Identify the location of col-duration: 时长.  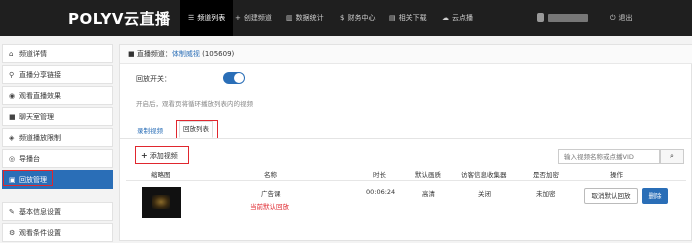
(379, 175).